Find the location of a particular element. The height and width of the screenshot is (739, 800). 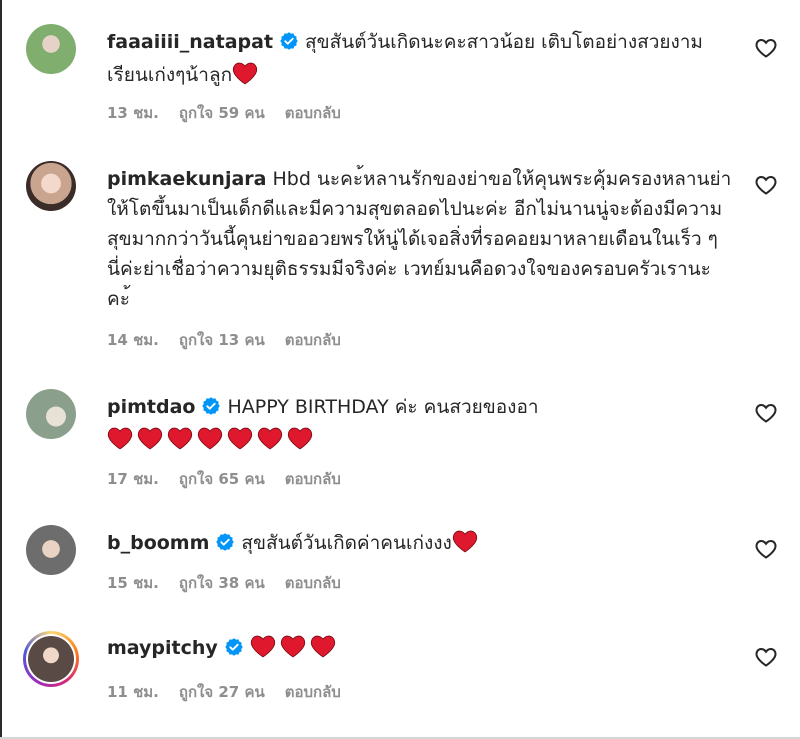

comment-likes: ถูกใจ 59 คน is located at coordinates (222, 113).